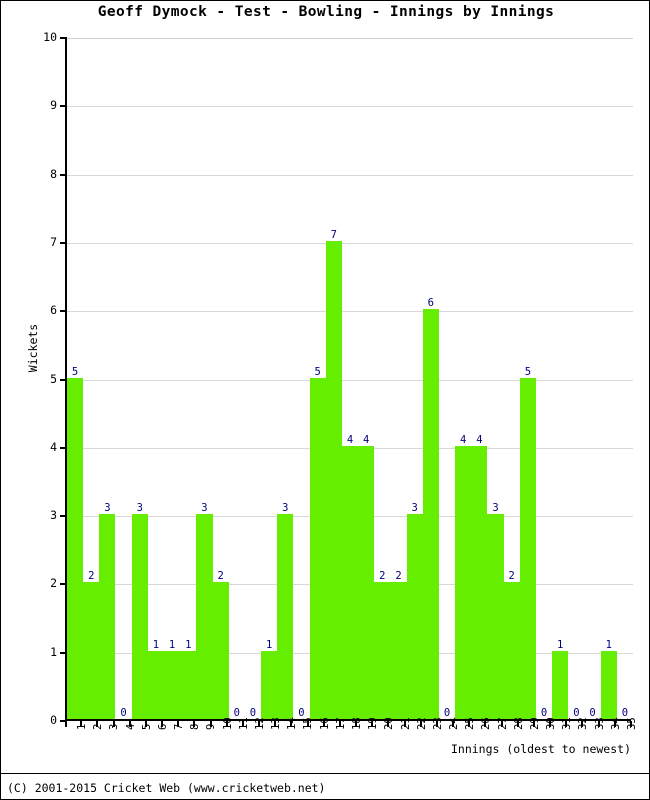 This screenshot has width=650, height=800. What do you see at coordinates (430, 303) in the screenshot?
I see `bar-value-label: 6` at bounding box center [430, 303].